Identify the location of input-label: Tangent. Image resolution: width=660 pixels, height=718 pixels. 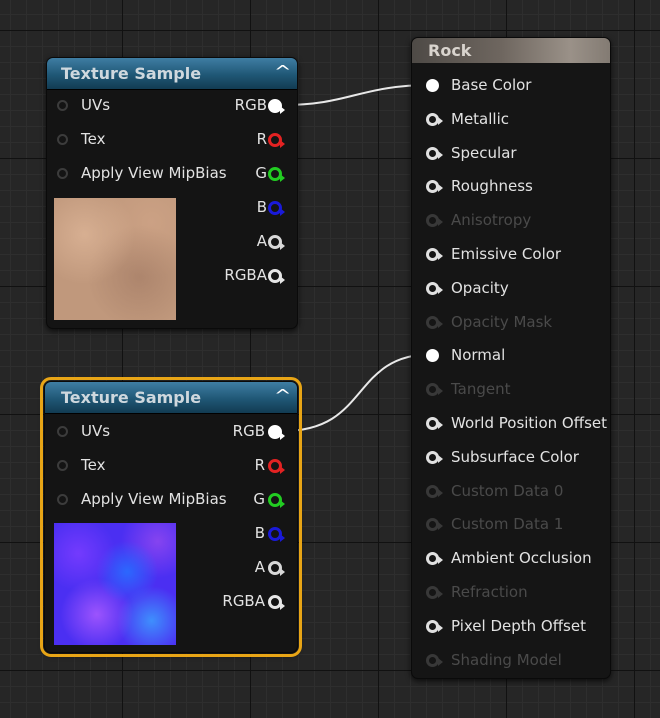
(481, 389).